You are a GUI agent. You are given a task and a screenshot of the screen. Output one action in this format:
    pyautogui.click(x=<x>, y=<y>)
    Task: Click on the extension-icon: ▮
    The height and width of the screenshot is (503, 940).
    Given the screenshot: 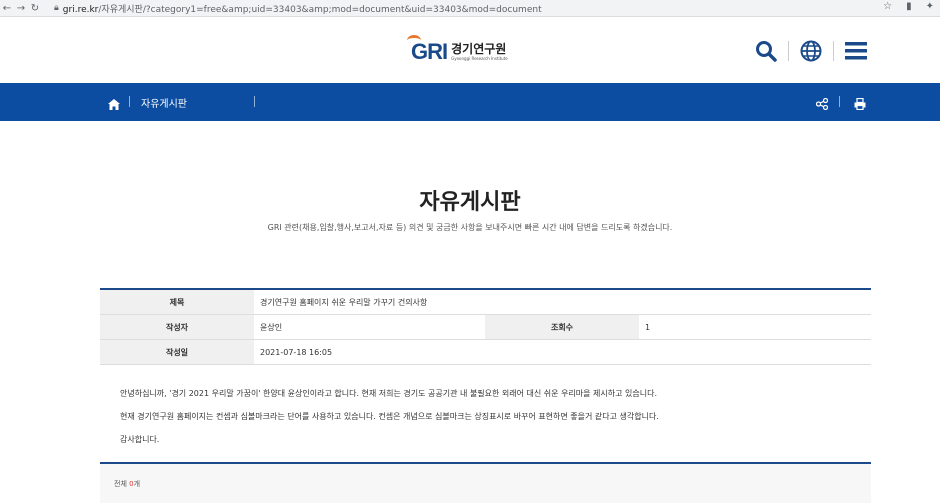 What is the action you would take?
    pyautogui.click(x=909, y=6)
    